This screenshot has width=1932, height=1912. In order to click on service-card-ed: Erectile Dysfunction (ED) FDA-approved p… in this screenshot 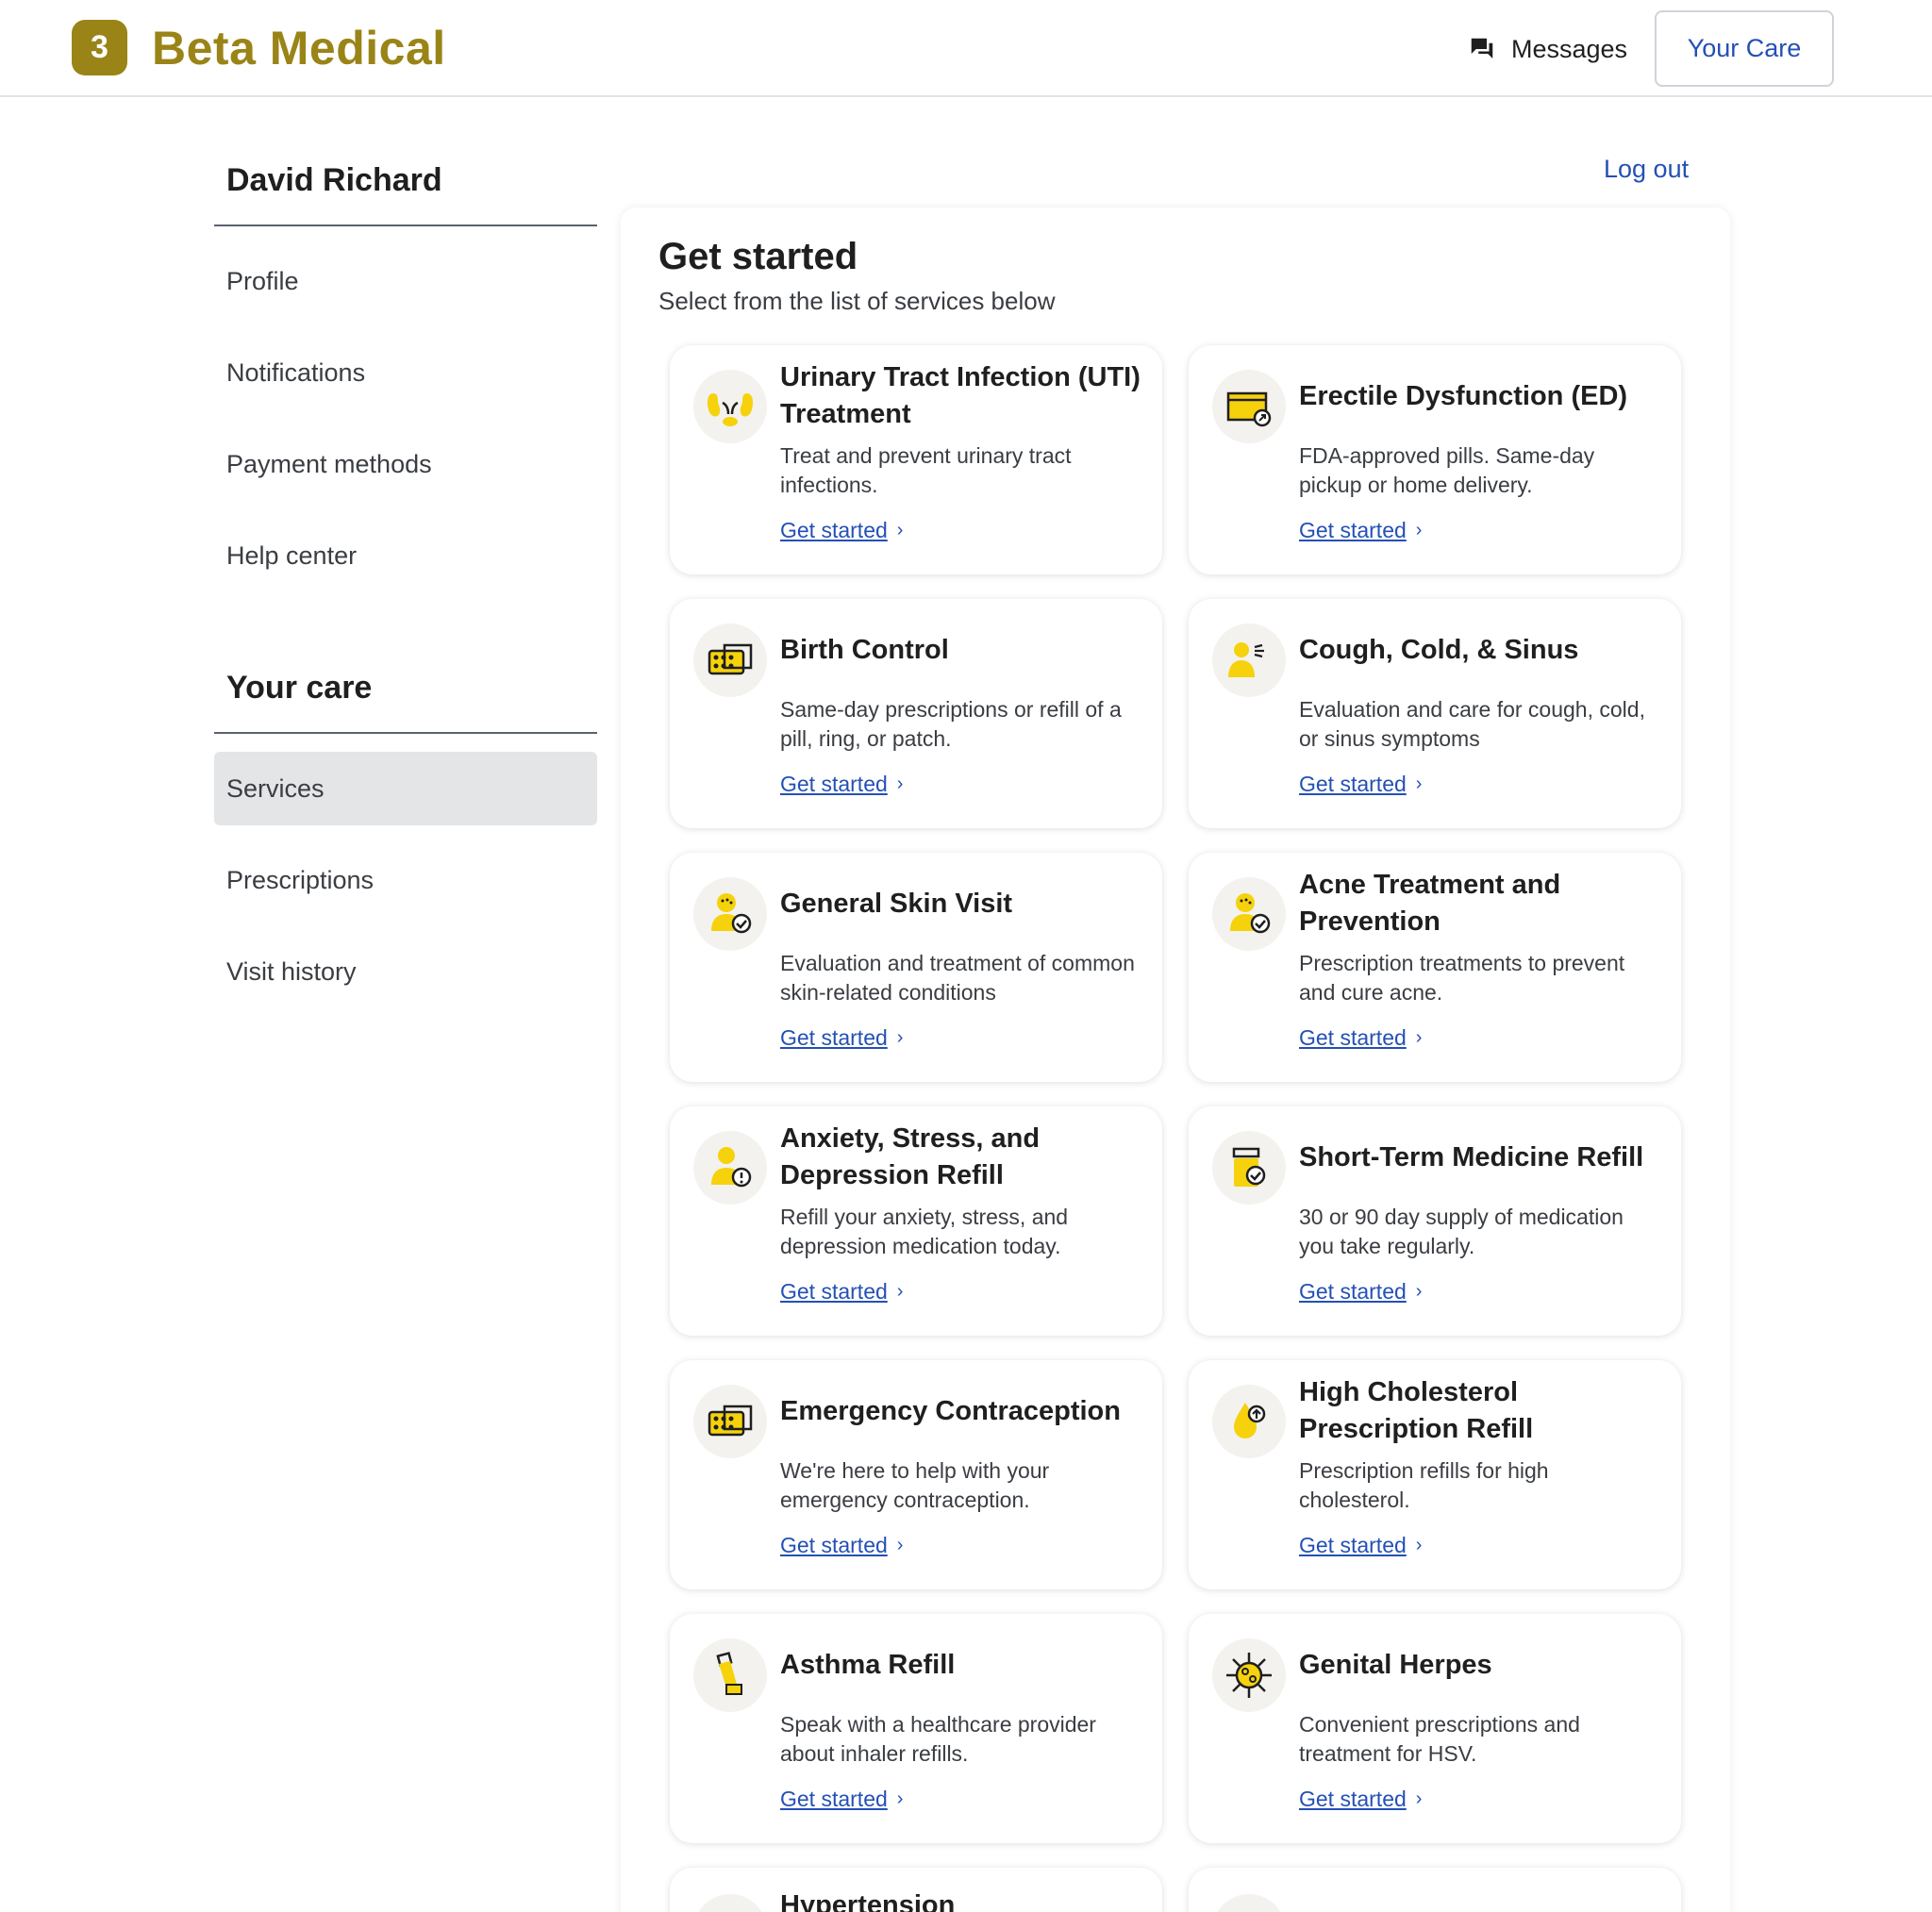, I will do `click(1435, 459)`.